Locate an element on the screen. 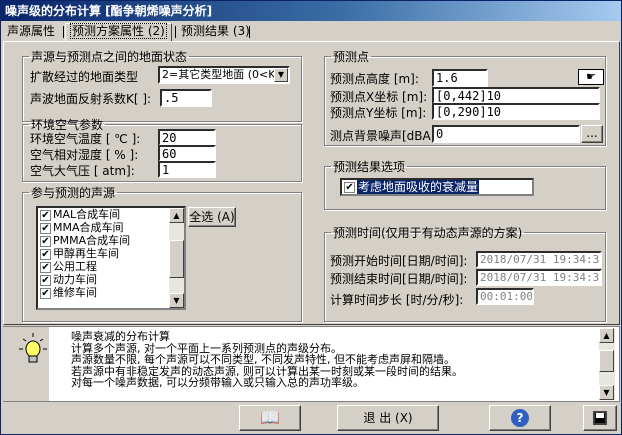 The height and width of the screenshot is (435, 622). tab-bar: 声源属性 预测方案属性 (2) 预测结果 (3) is located at coordinates (311, 32).